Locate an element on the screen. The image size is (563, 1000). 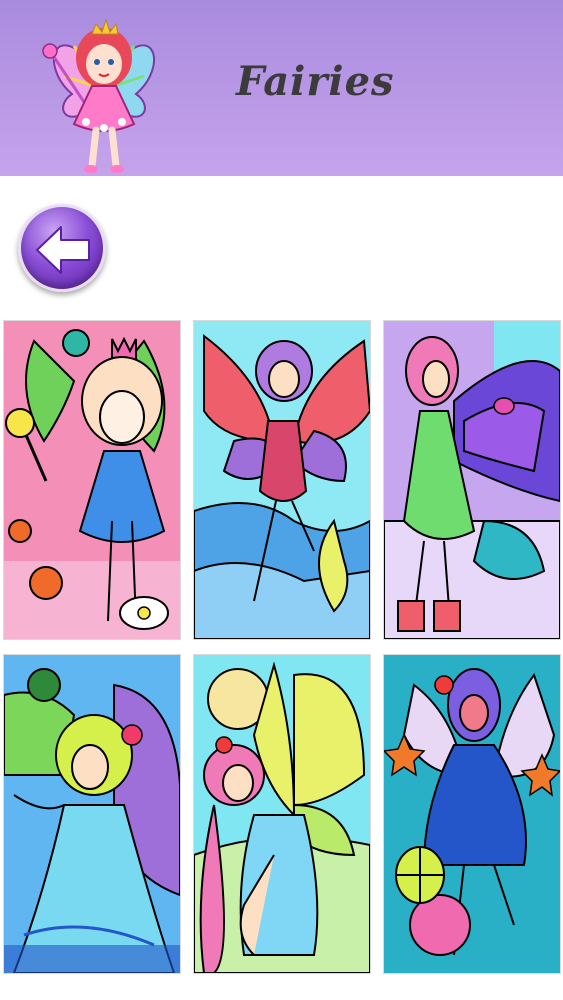
back-button is located at coordinates (62, 248).